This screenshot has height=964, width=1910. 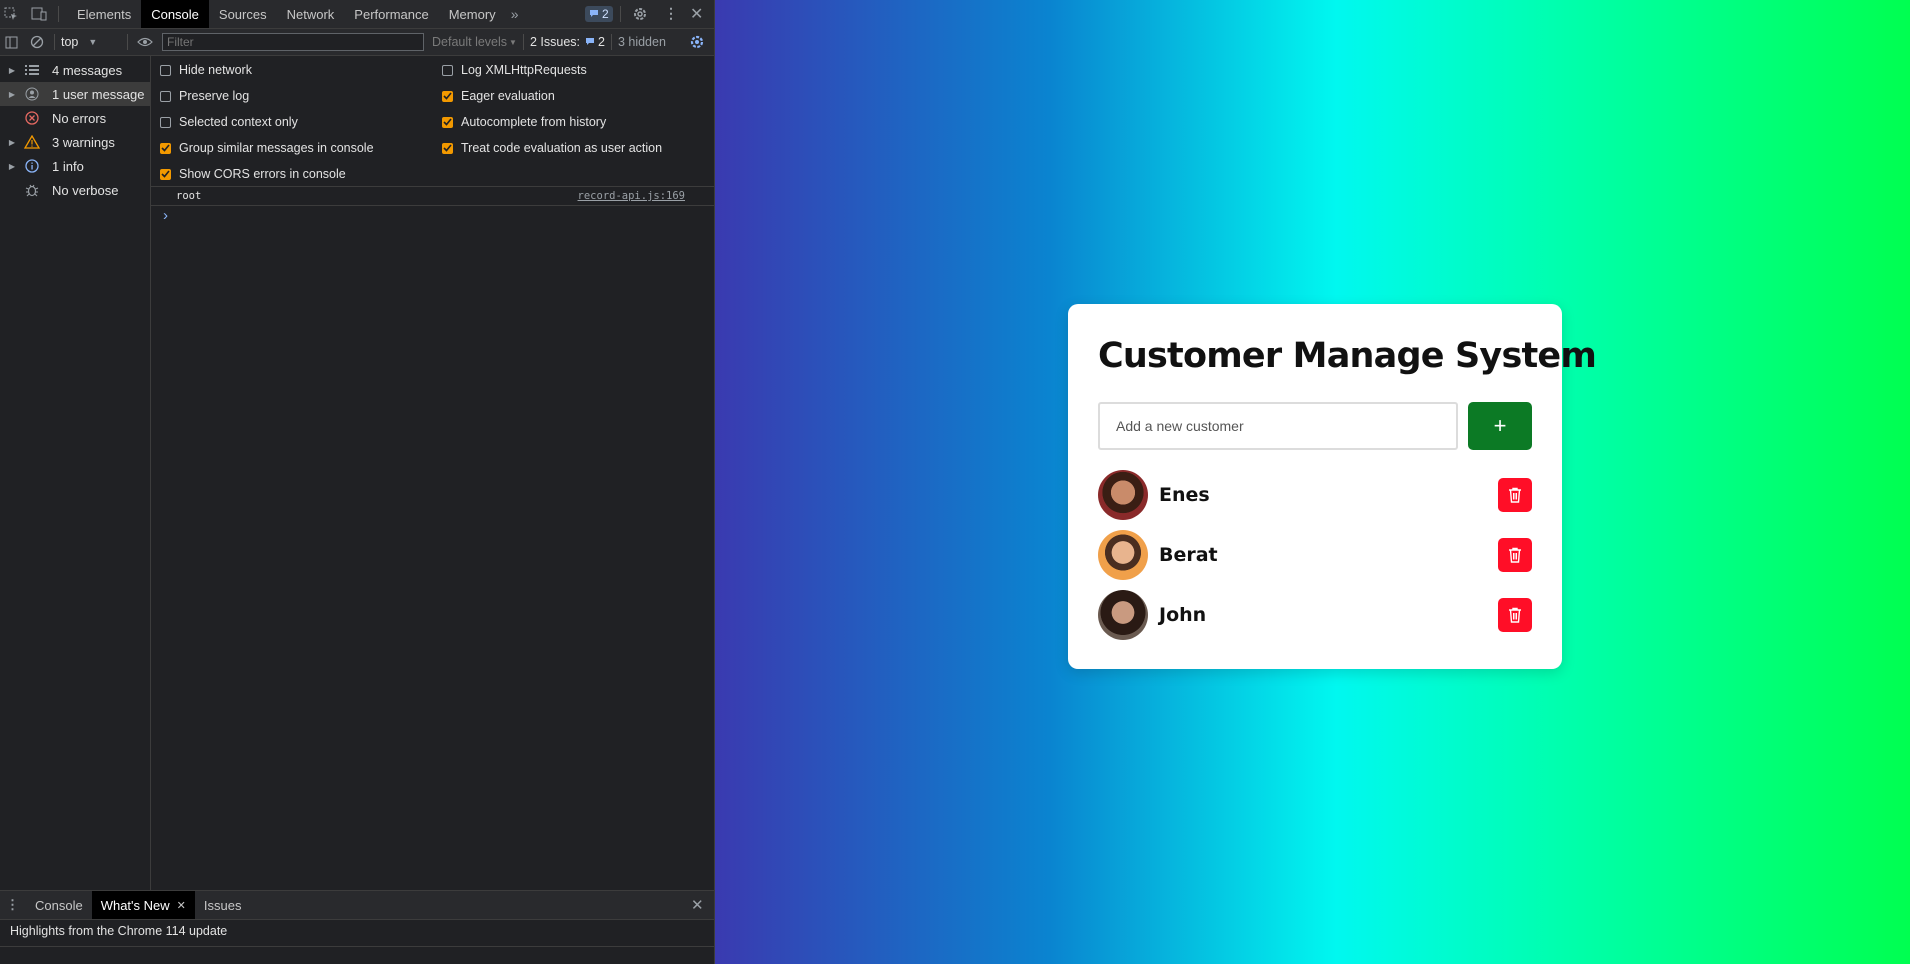 I want to click on sidebar-item-warnings: ▶ 3 warnings, so click(x=75, y=142).